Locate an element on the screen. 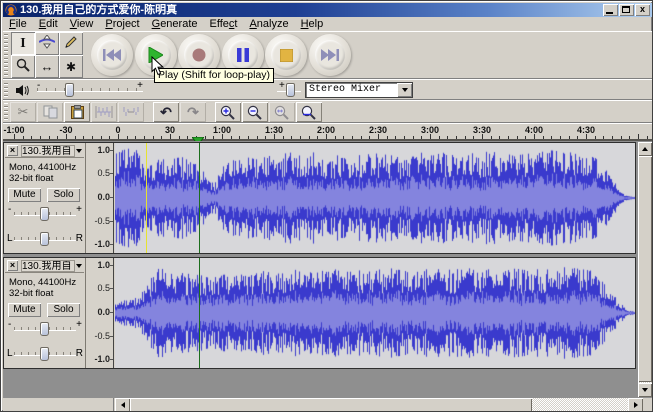 The height and width of the screenshot is (412, 653). minimize-button is located at coordinates (610, 10).